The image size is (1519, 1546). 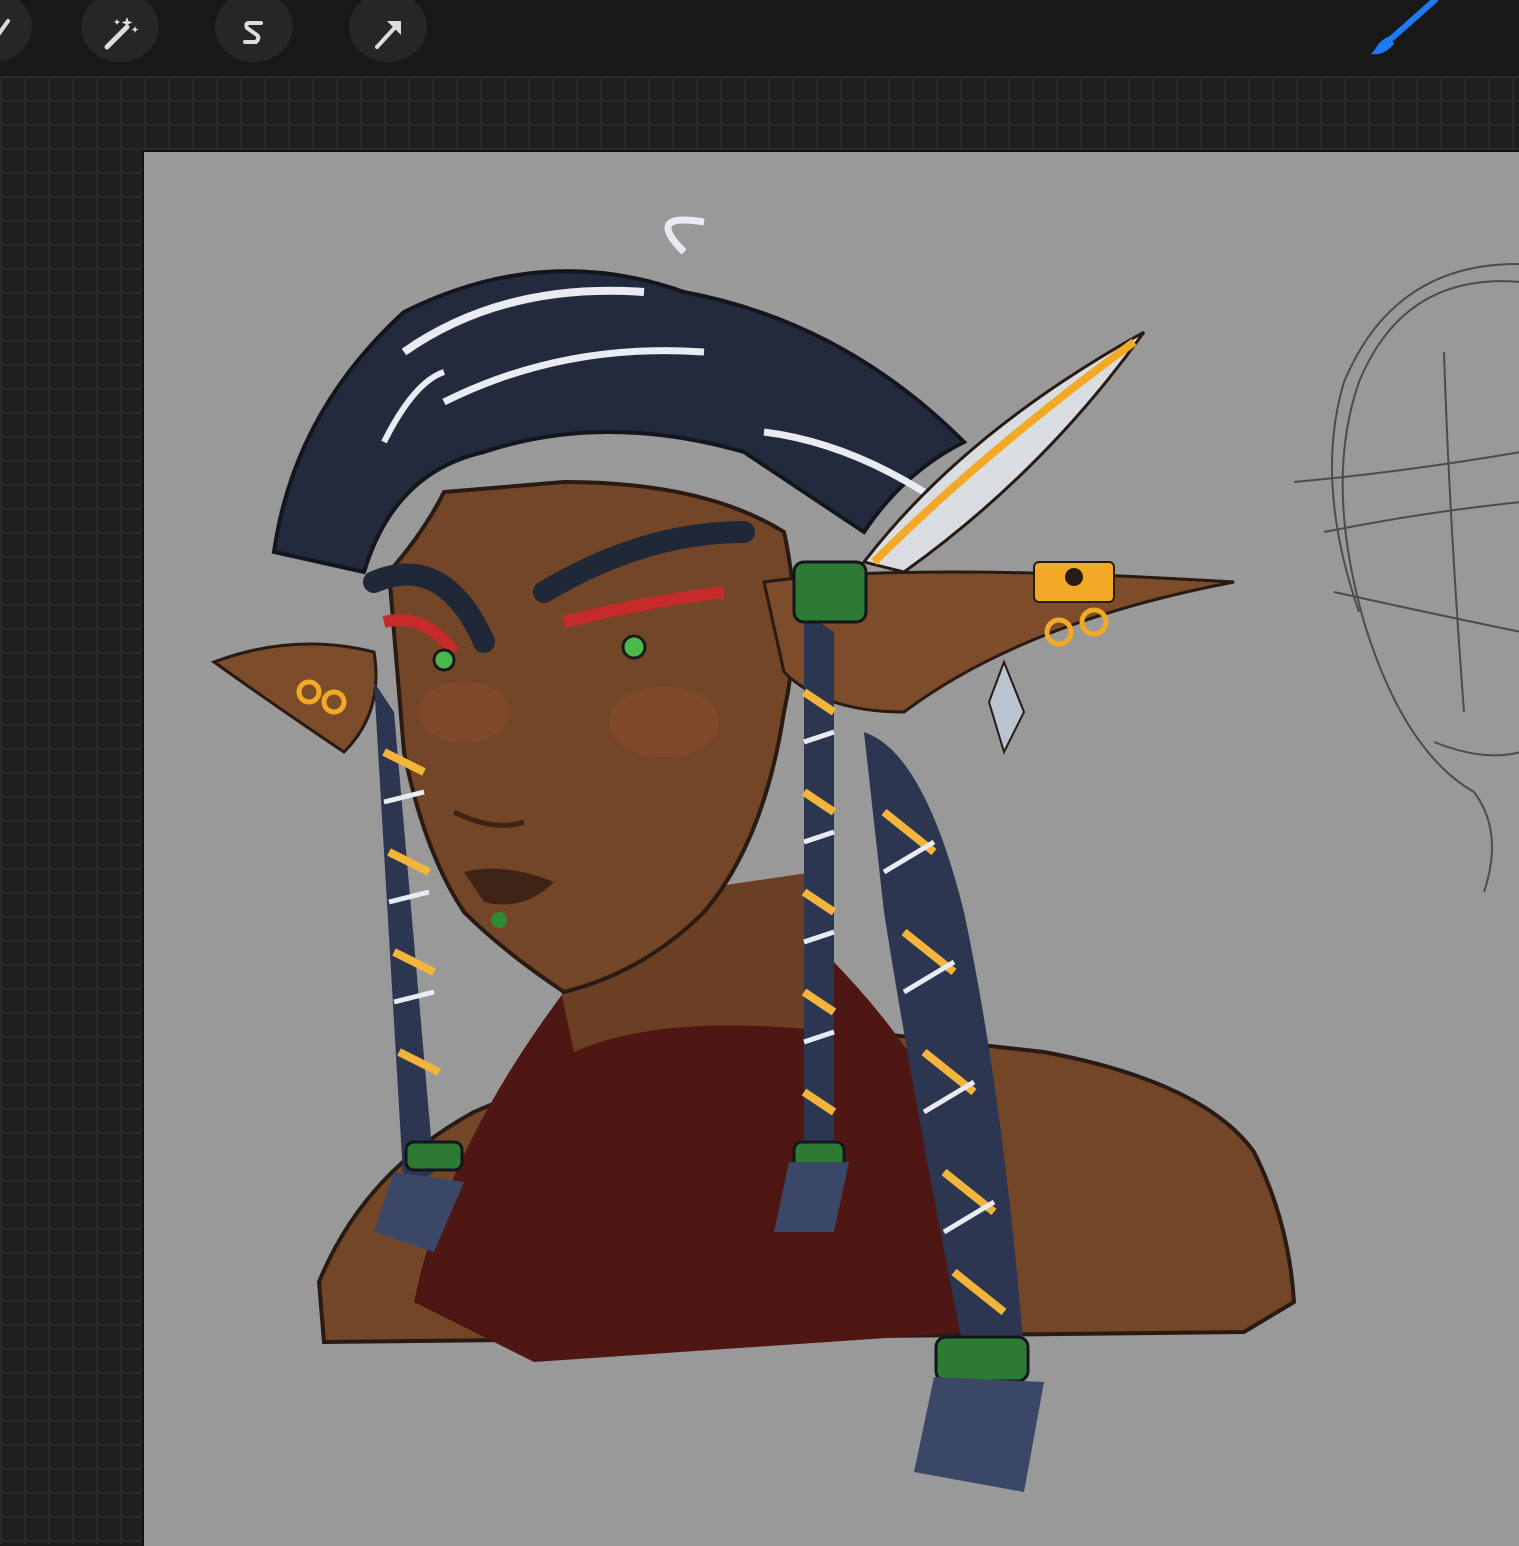 I want to click on transform-arrow-icon, so click(x=388, y=35).